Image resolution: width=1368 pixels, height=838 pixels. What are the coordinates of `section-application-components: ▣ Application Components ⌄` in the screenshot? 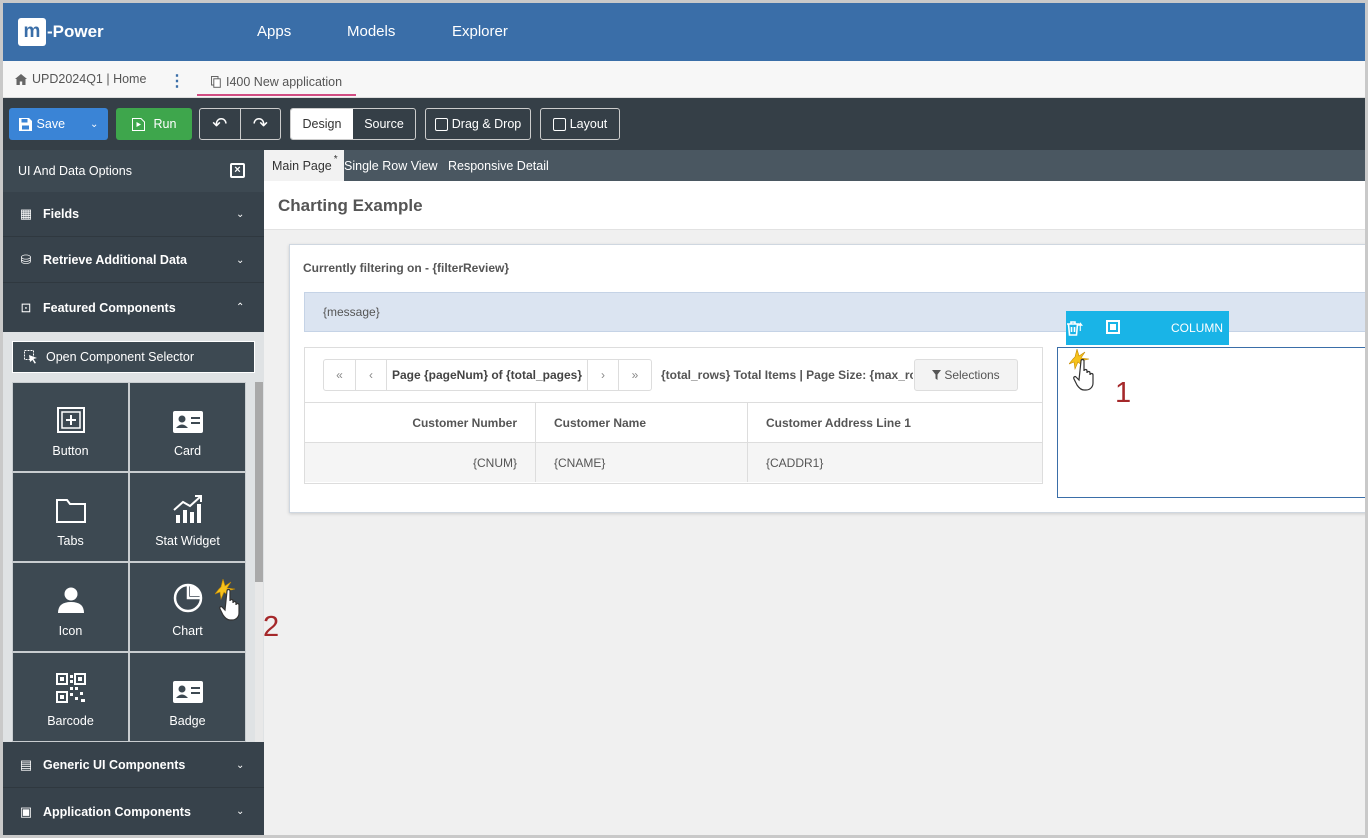 It's located at (133, 811).